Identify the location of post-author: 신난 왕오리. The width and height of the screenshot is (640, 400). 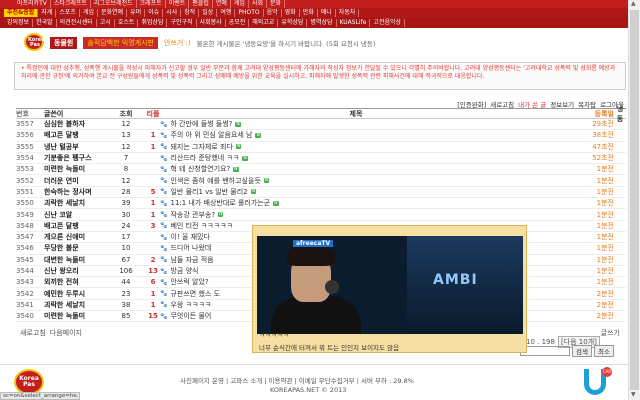
(75, 271).